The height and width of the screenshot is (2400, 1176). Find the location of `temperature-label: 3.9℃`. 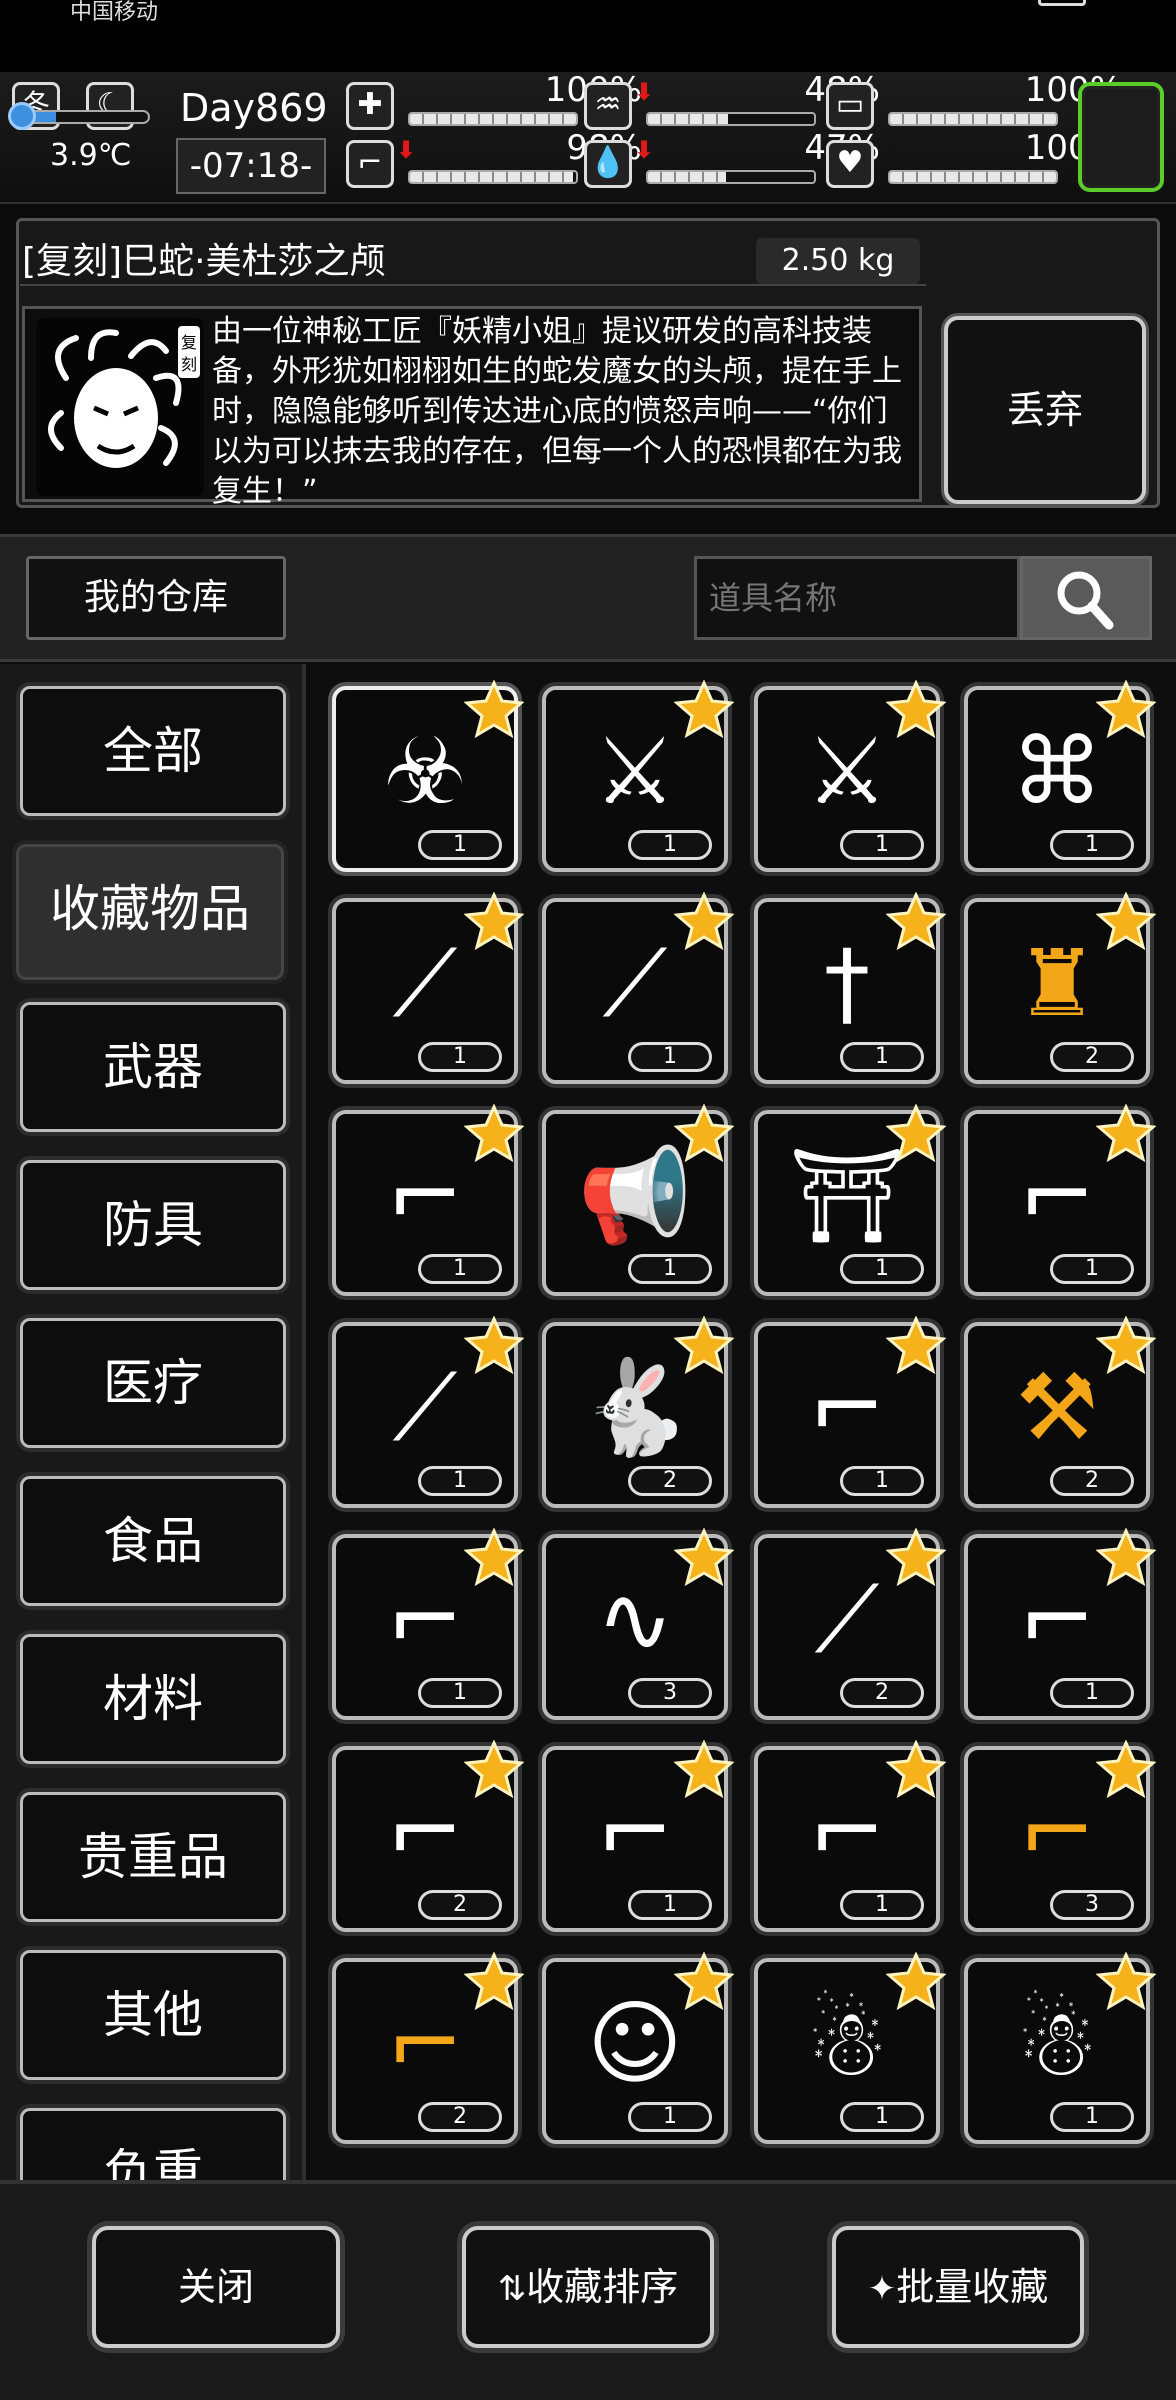

temperature-label: 3.9℃ is located at coordinates (91, 155).